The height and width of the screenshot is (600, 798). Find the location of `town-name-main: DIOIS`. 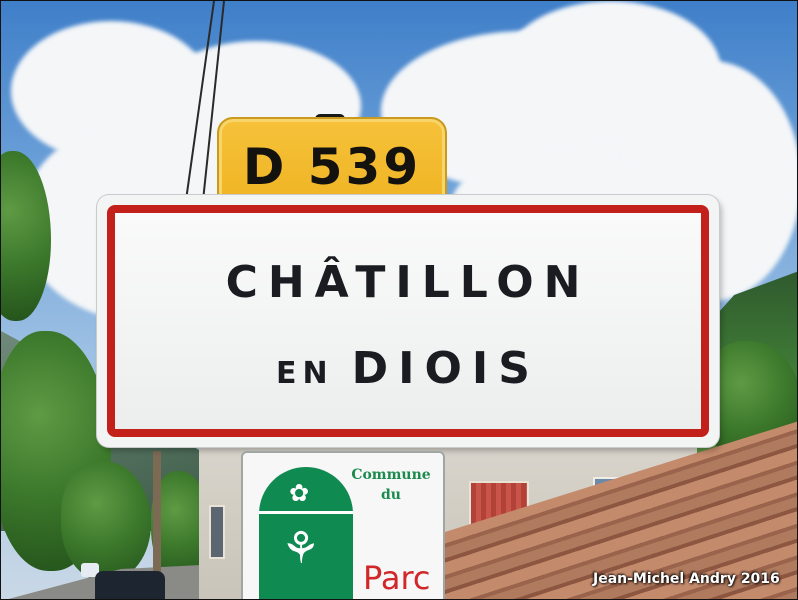

town-name-main: DIOIS is located at coordinates (445, 368).